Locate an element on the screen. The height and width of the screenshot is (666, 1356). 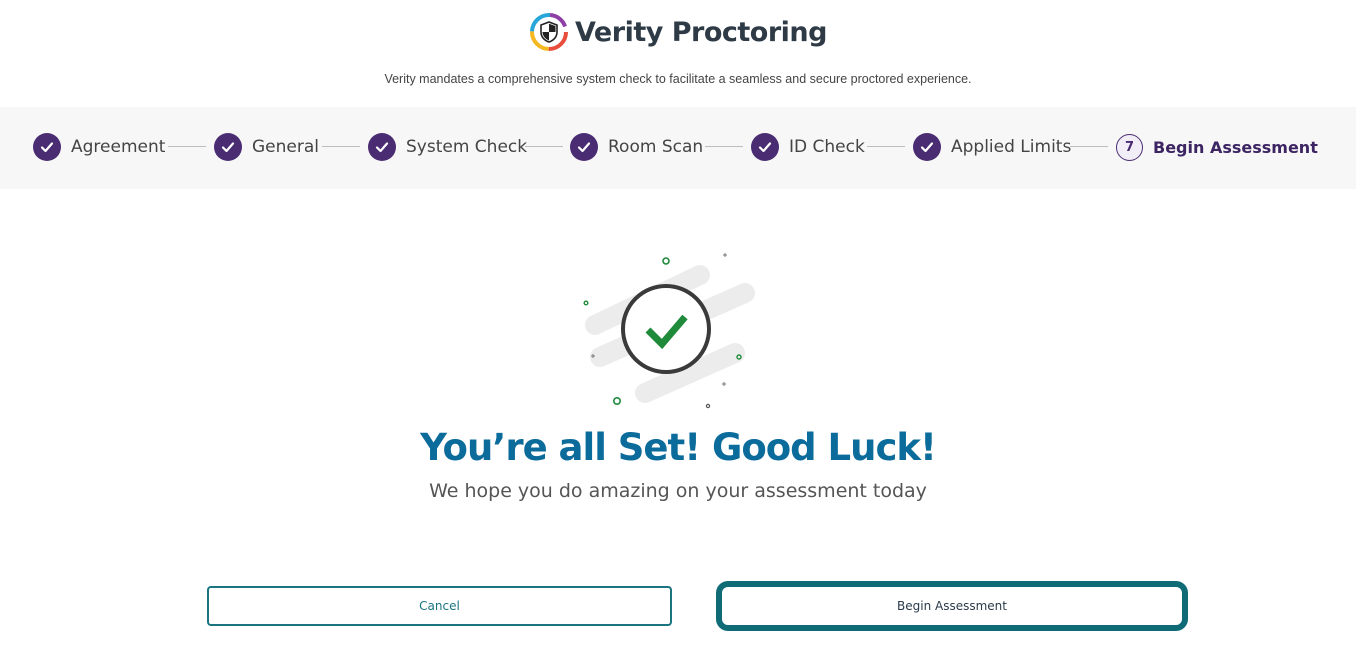
step-system-check: System Check is located at coordinates (447, 147).